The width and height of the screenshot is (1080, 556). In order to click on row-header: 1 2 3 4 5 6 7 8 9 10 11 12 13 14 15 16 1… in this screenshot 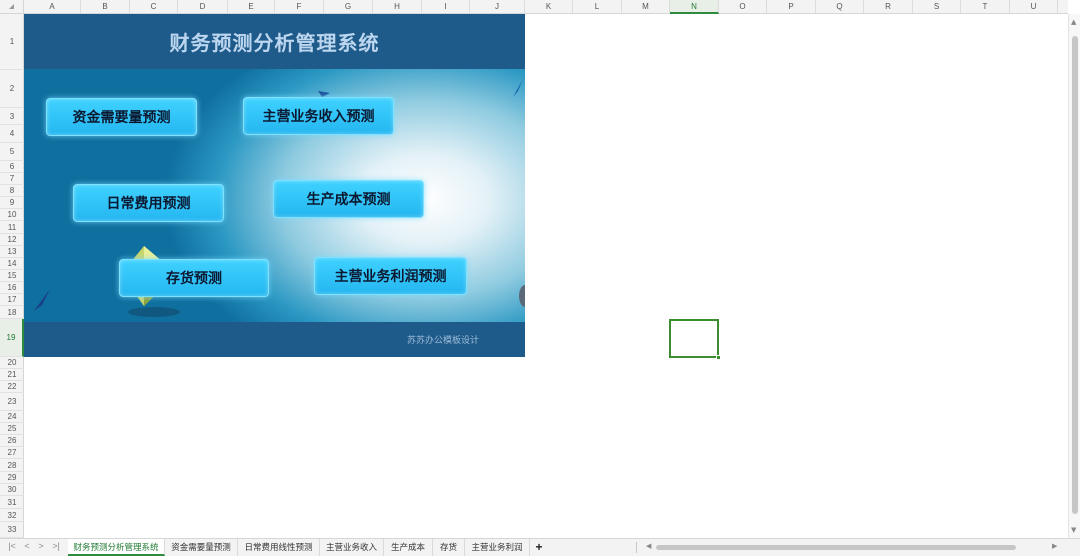, I will do `click(12, 276)`.